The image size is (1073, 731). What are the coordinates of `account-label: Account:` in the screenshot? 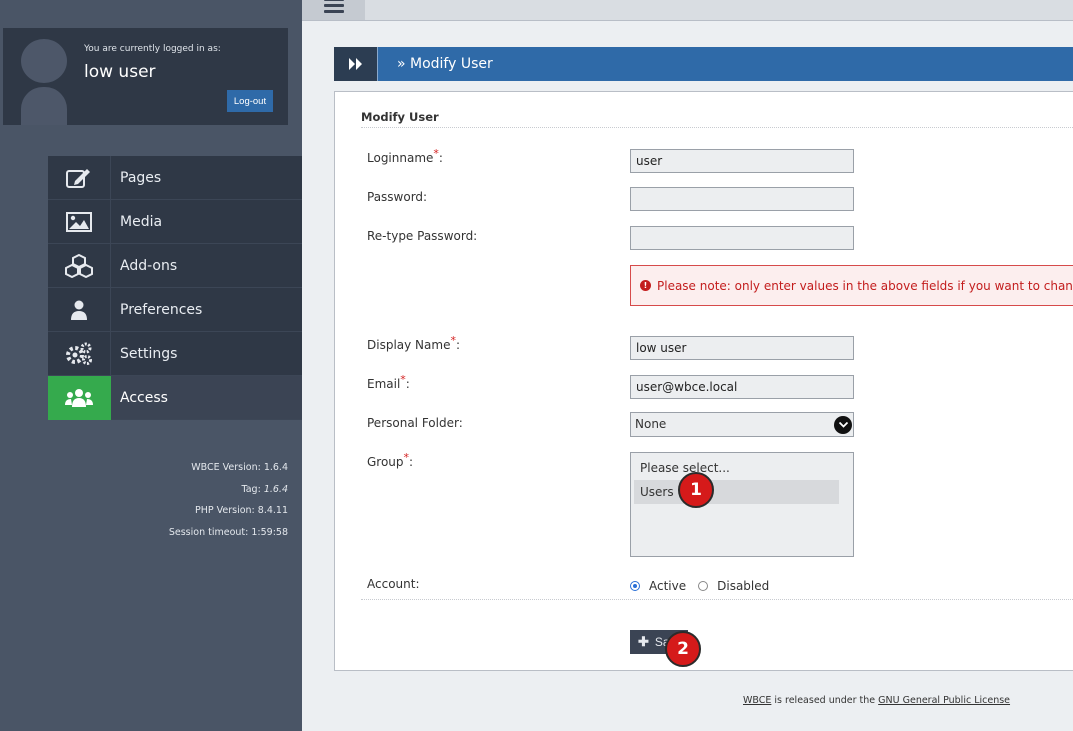 It's located at (393, 584).